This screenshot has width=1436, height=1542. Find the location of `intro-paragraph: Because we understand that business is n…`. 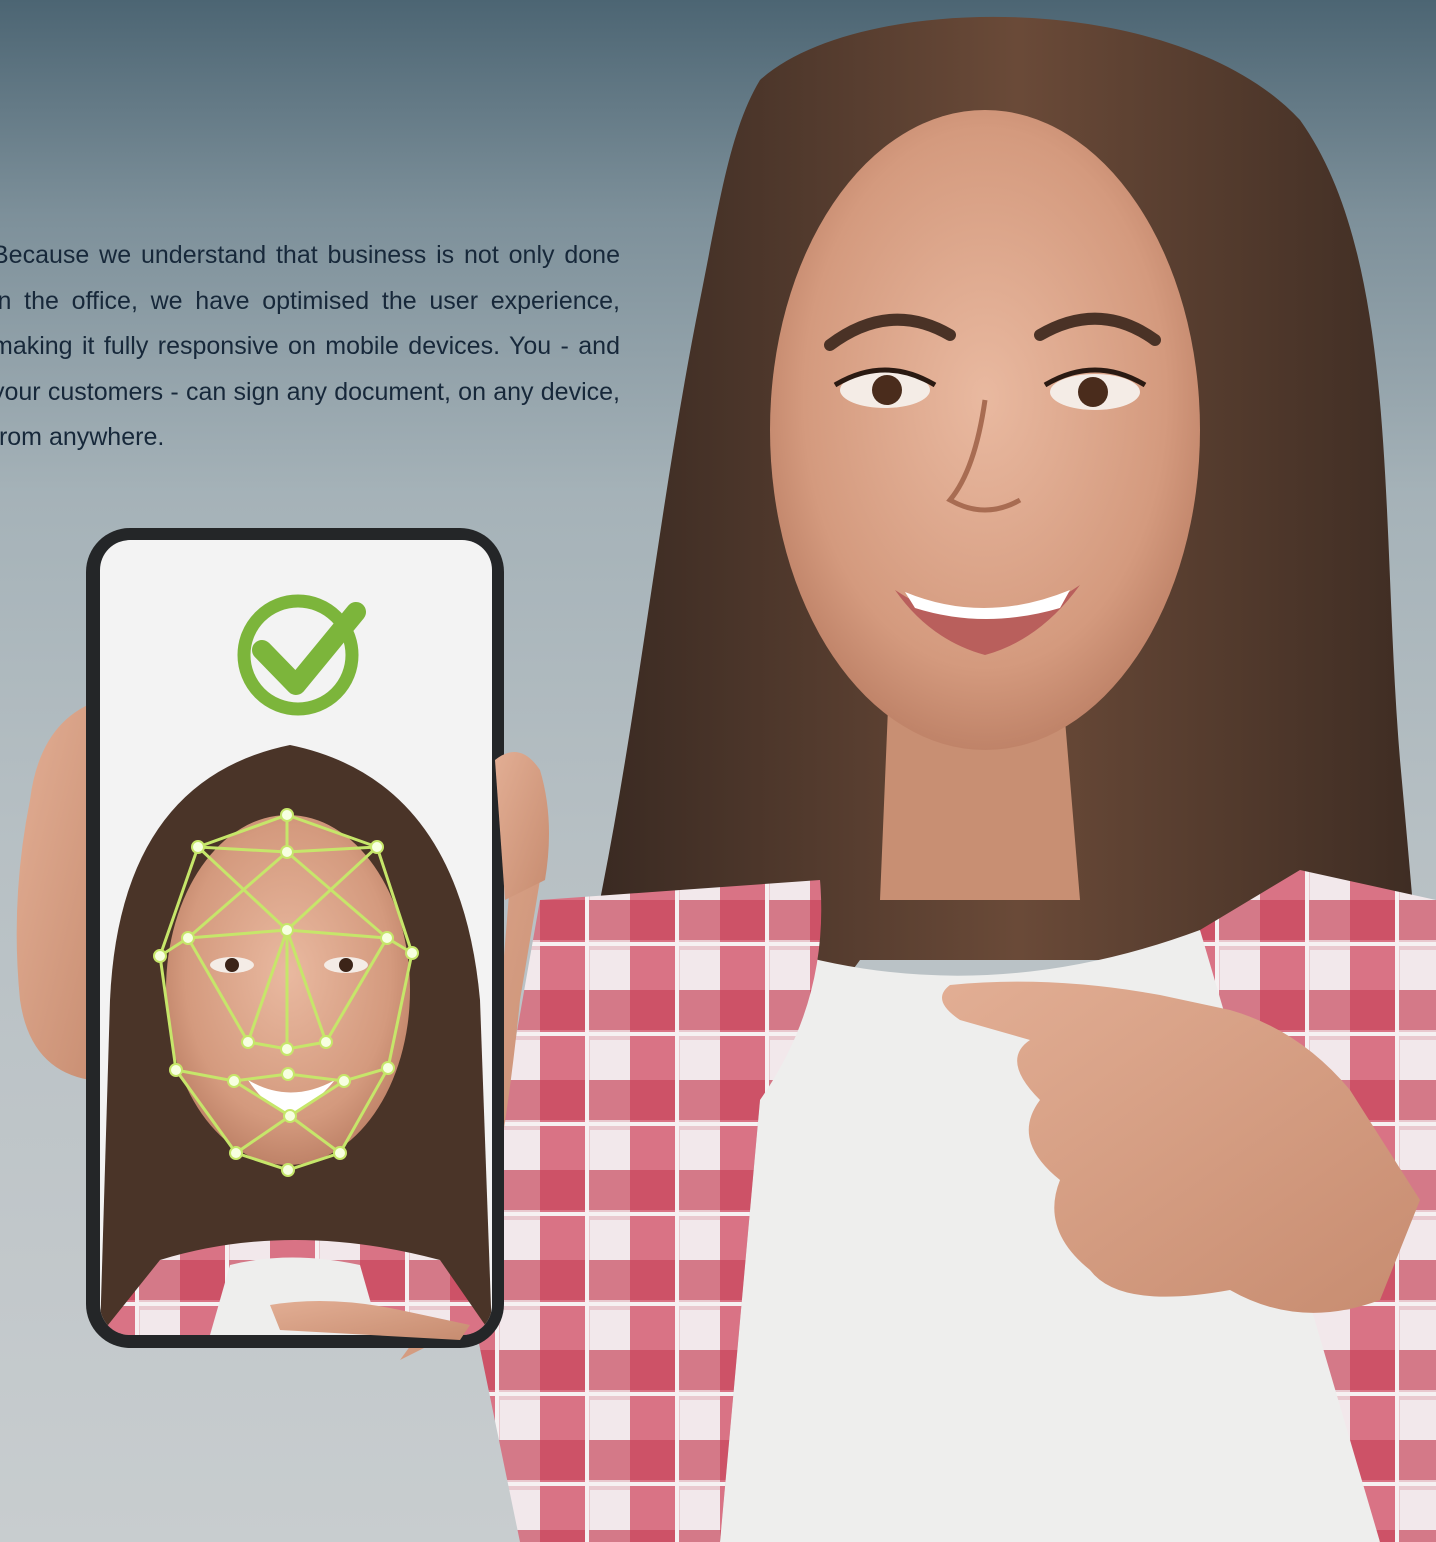

intro-paragraph: Because we understand that business is n… is located at coordinates (310, 345).